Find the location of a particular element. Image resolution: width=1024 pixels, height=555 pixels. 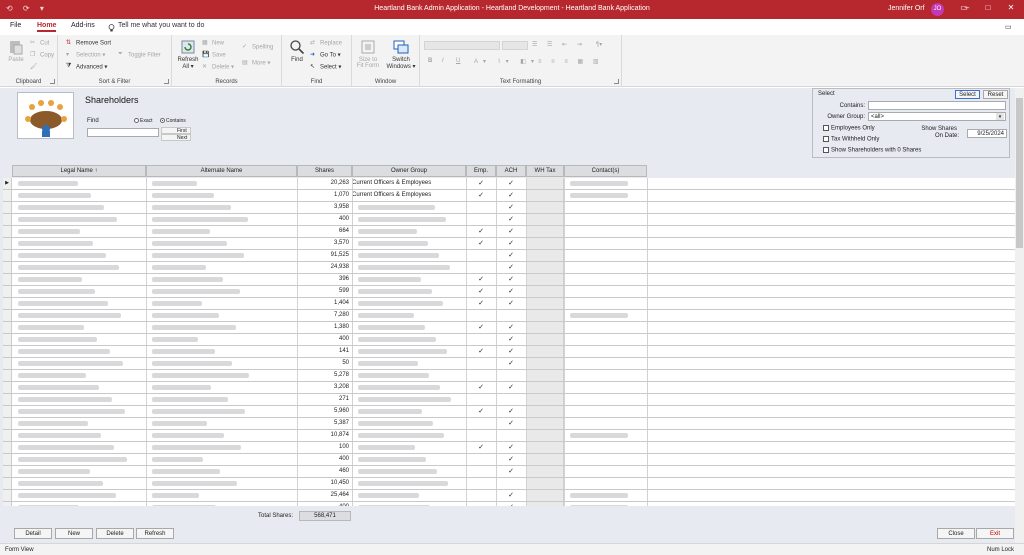

on-date-input: 9/25/2024 is located at coordinates (987, 133).